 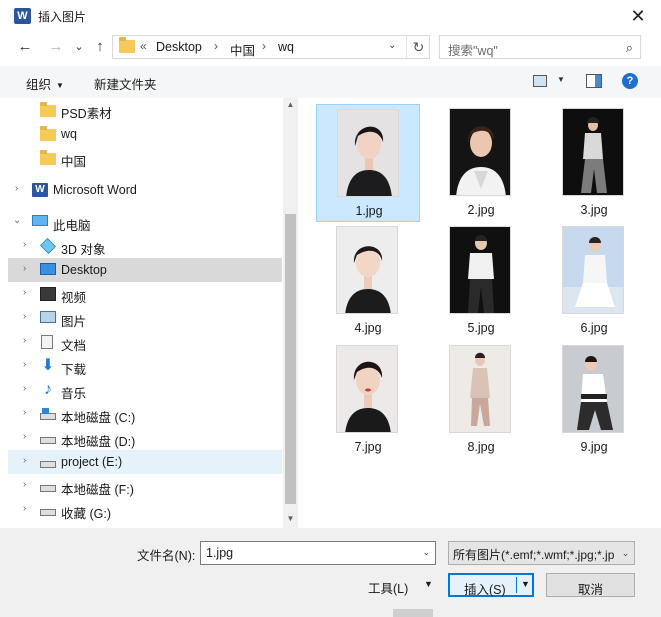 What do you see at coordinates (561, 79) in the screenshot?
I see `view-options-dropdown: ▼` at bounding box center [561, 79].